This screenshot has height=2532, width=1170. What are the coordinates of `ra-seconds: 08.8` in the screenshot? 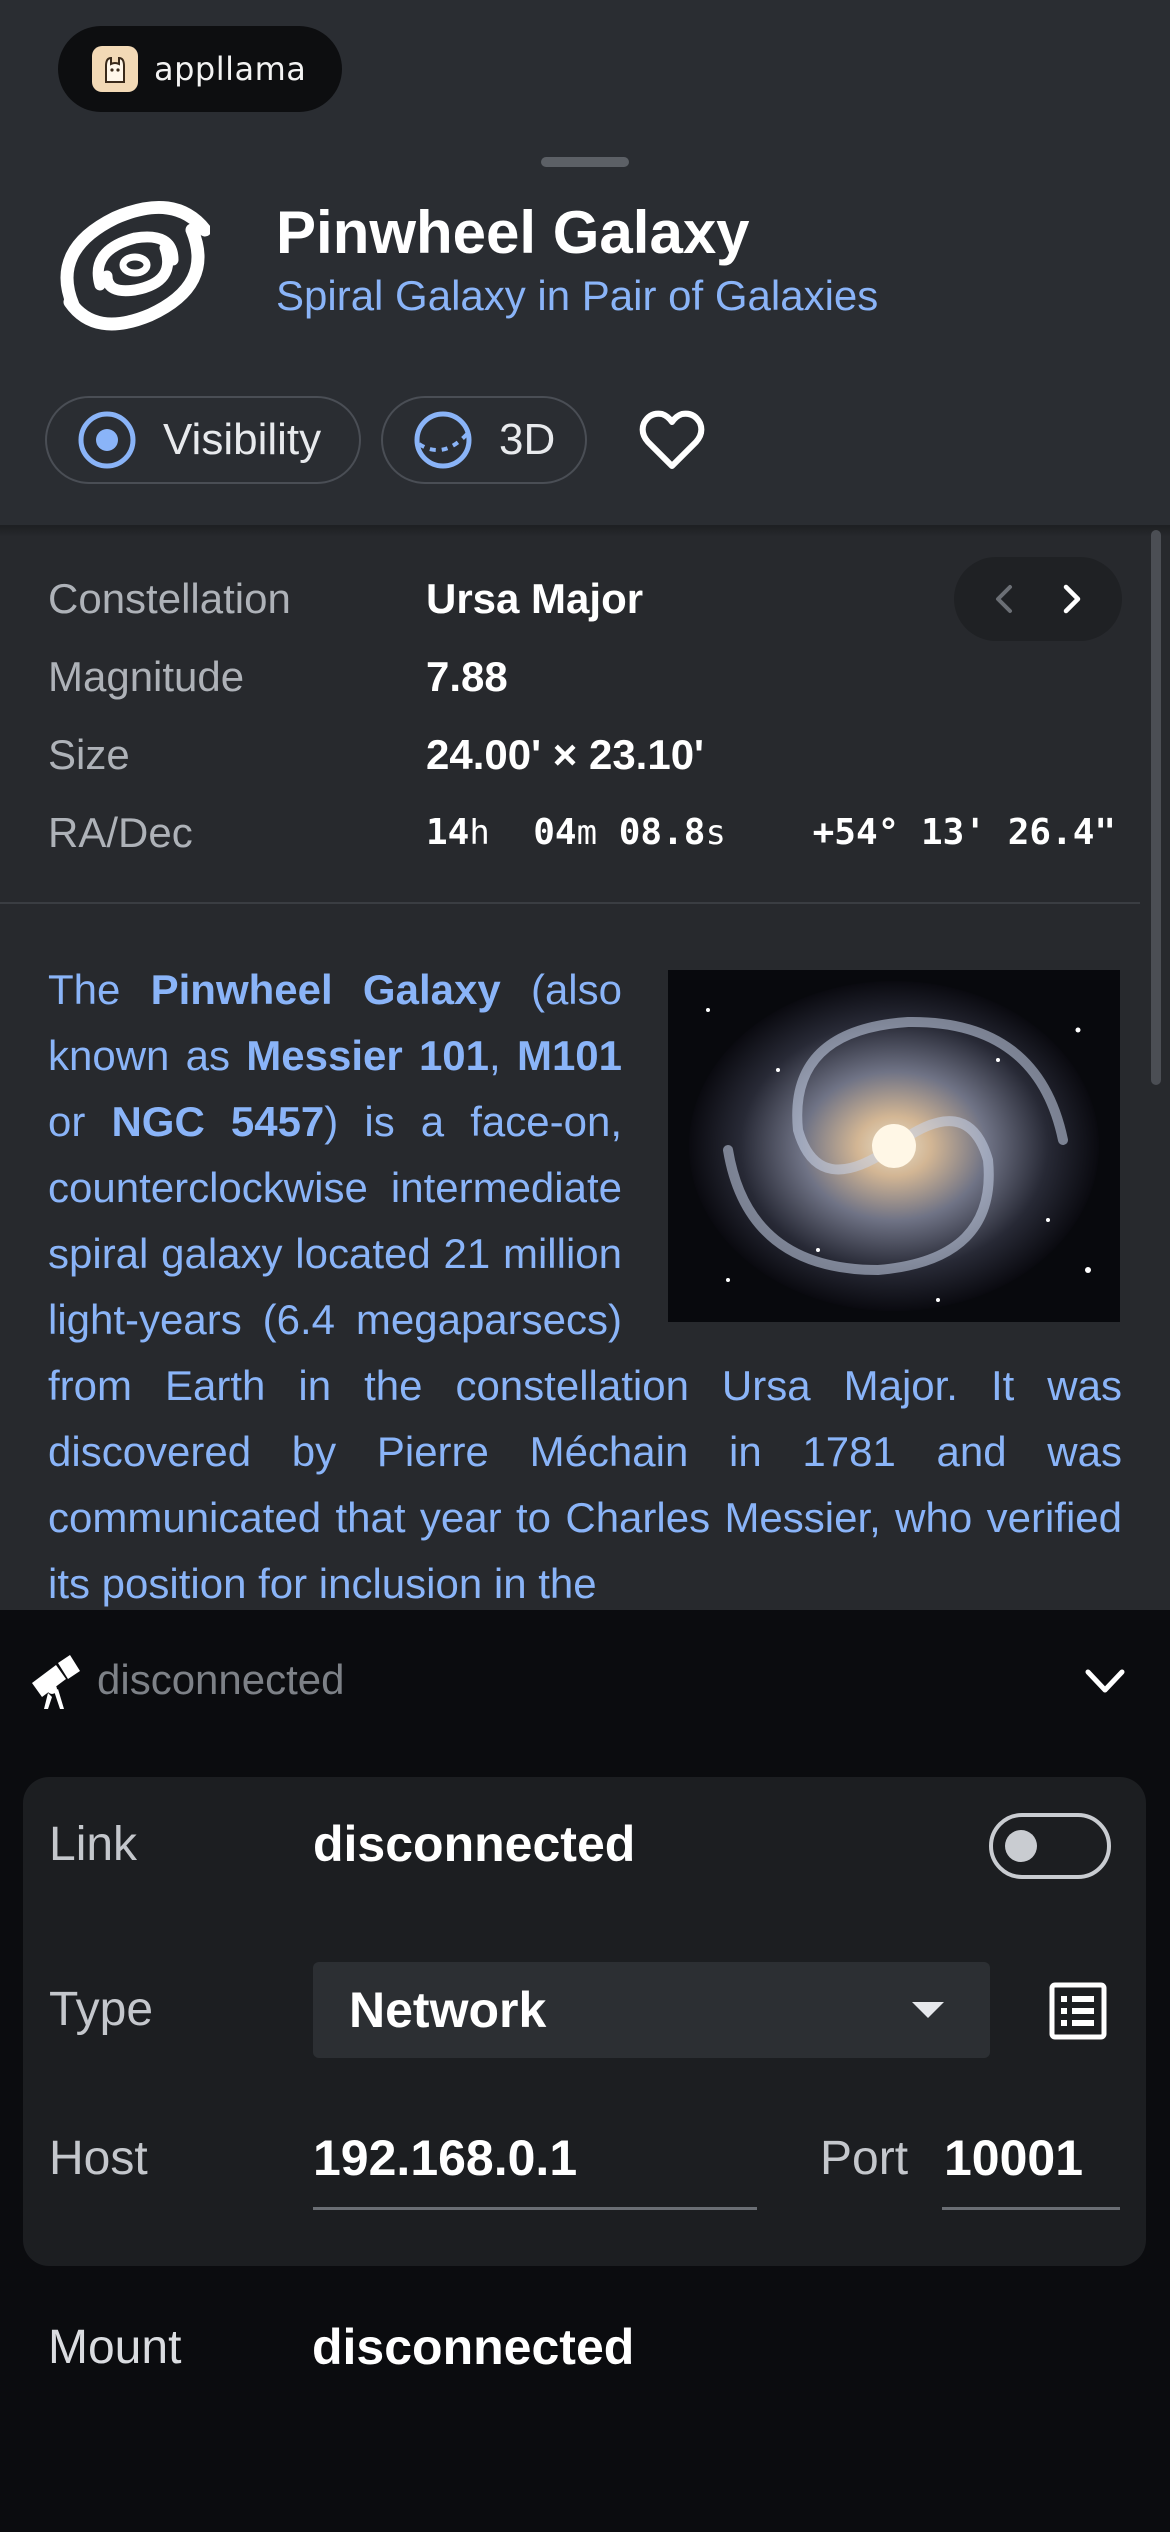 It's located at (662, 832).